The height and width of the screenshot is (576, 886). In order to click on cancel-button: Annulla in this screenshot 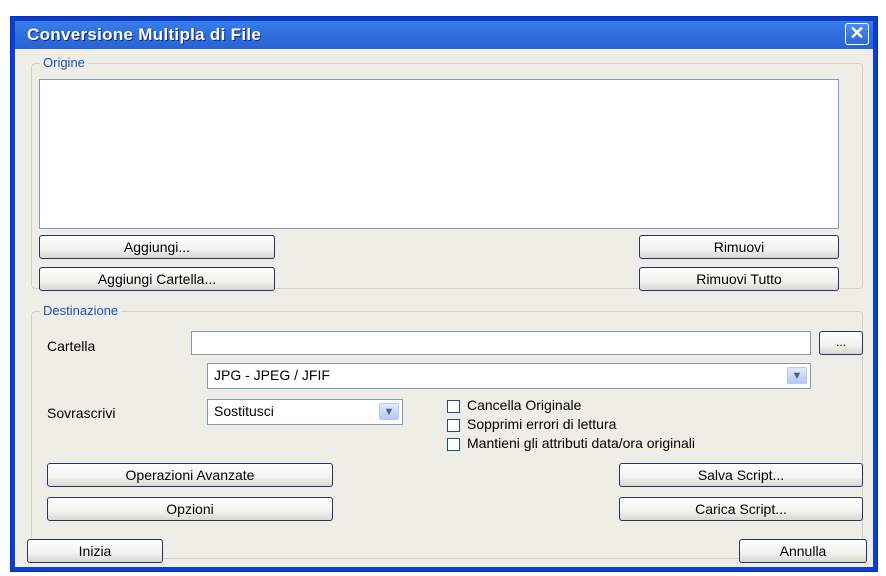, I will do `click(803, 551)`.